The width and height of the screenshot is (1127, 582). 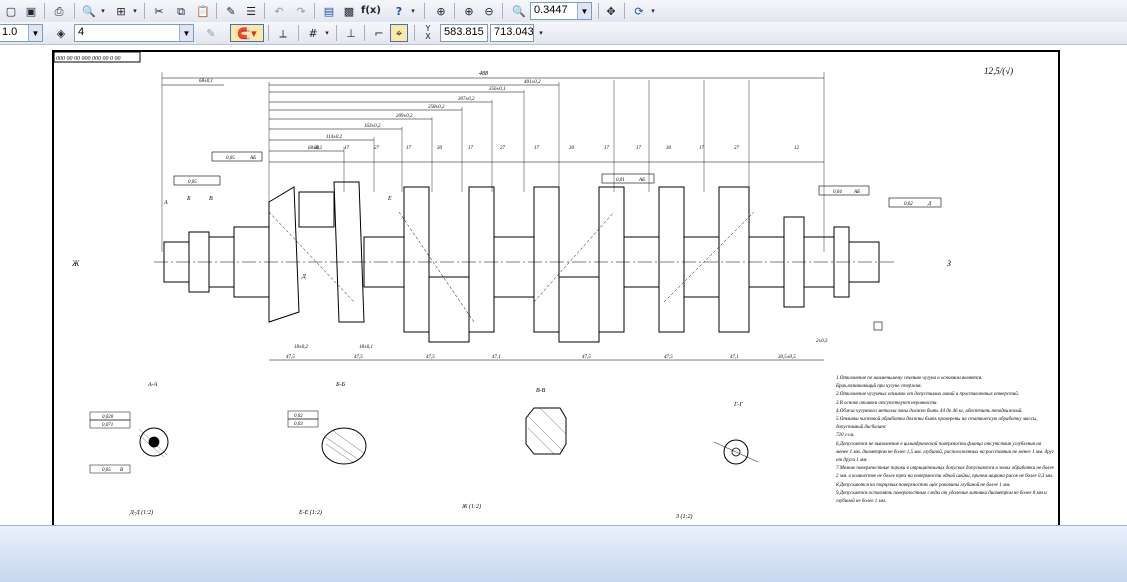 What do you see at coordinates (796, 148) in the screenshot?
I see `dim-text: 12` at bounding box center [796, 148].